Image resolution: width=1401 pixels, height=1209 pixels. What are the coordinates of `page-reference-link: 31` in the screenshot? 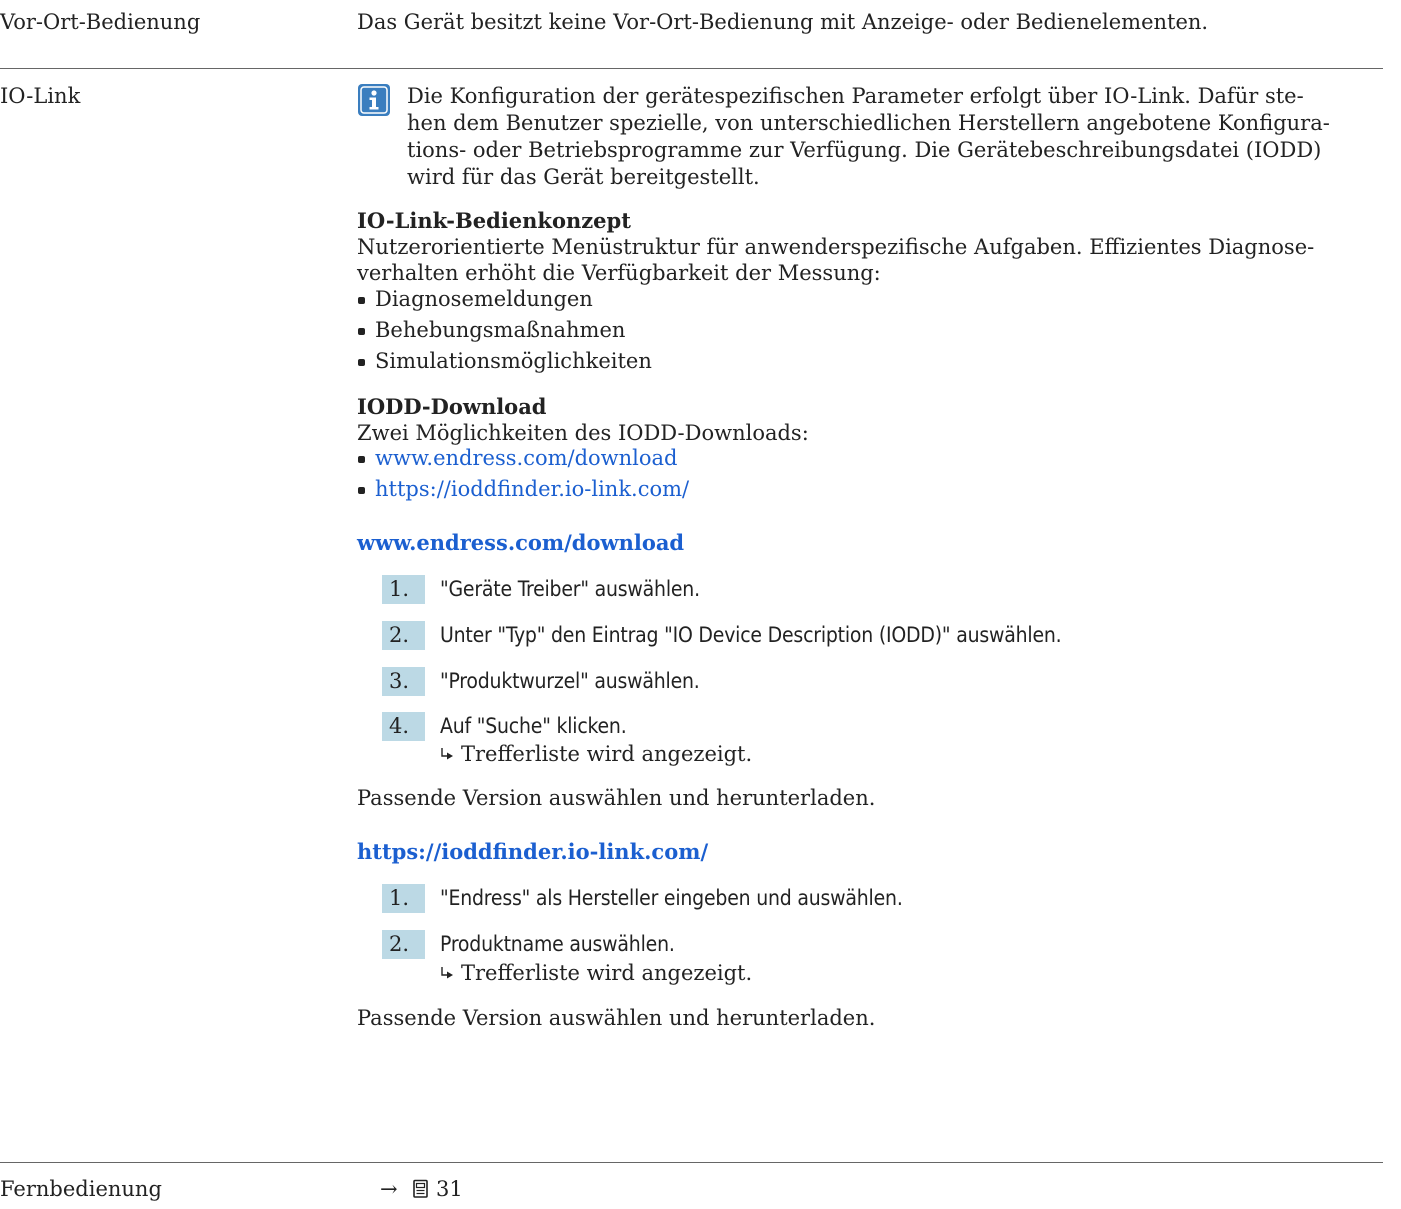 It's located at (449, 1189).